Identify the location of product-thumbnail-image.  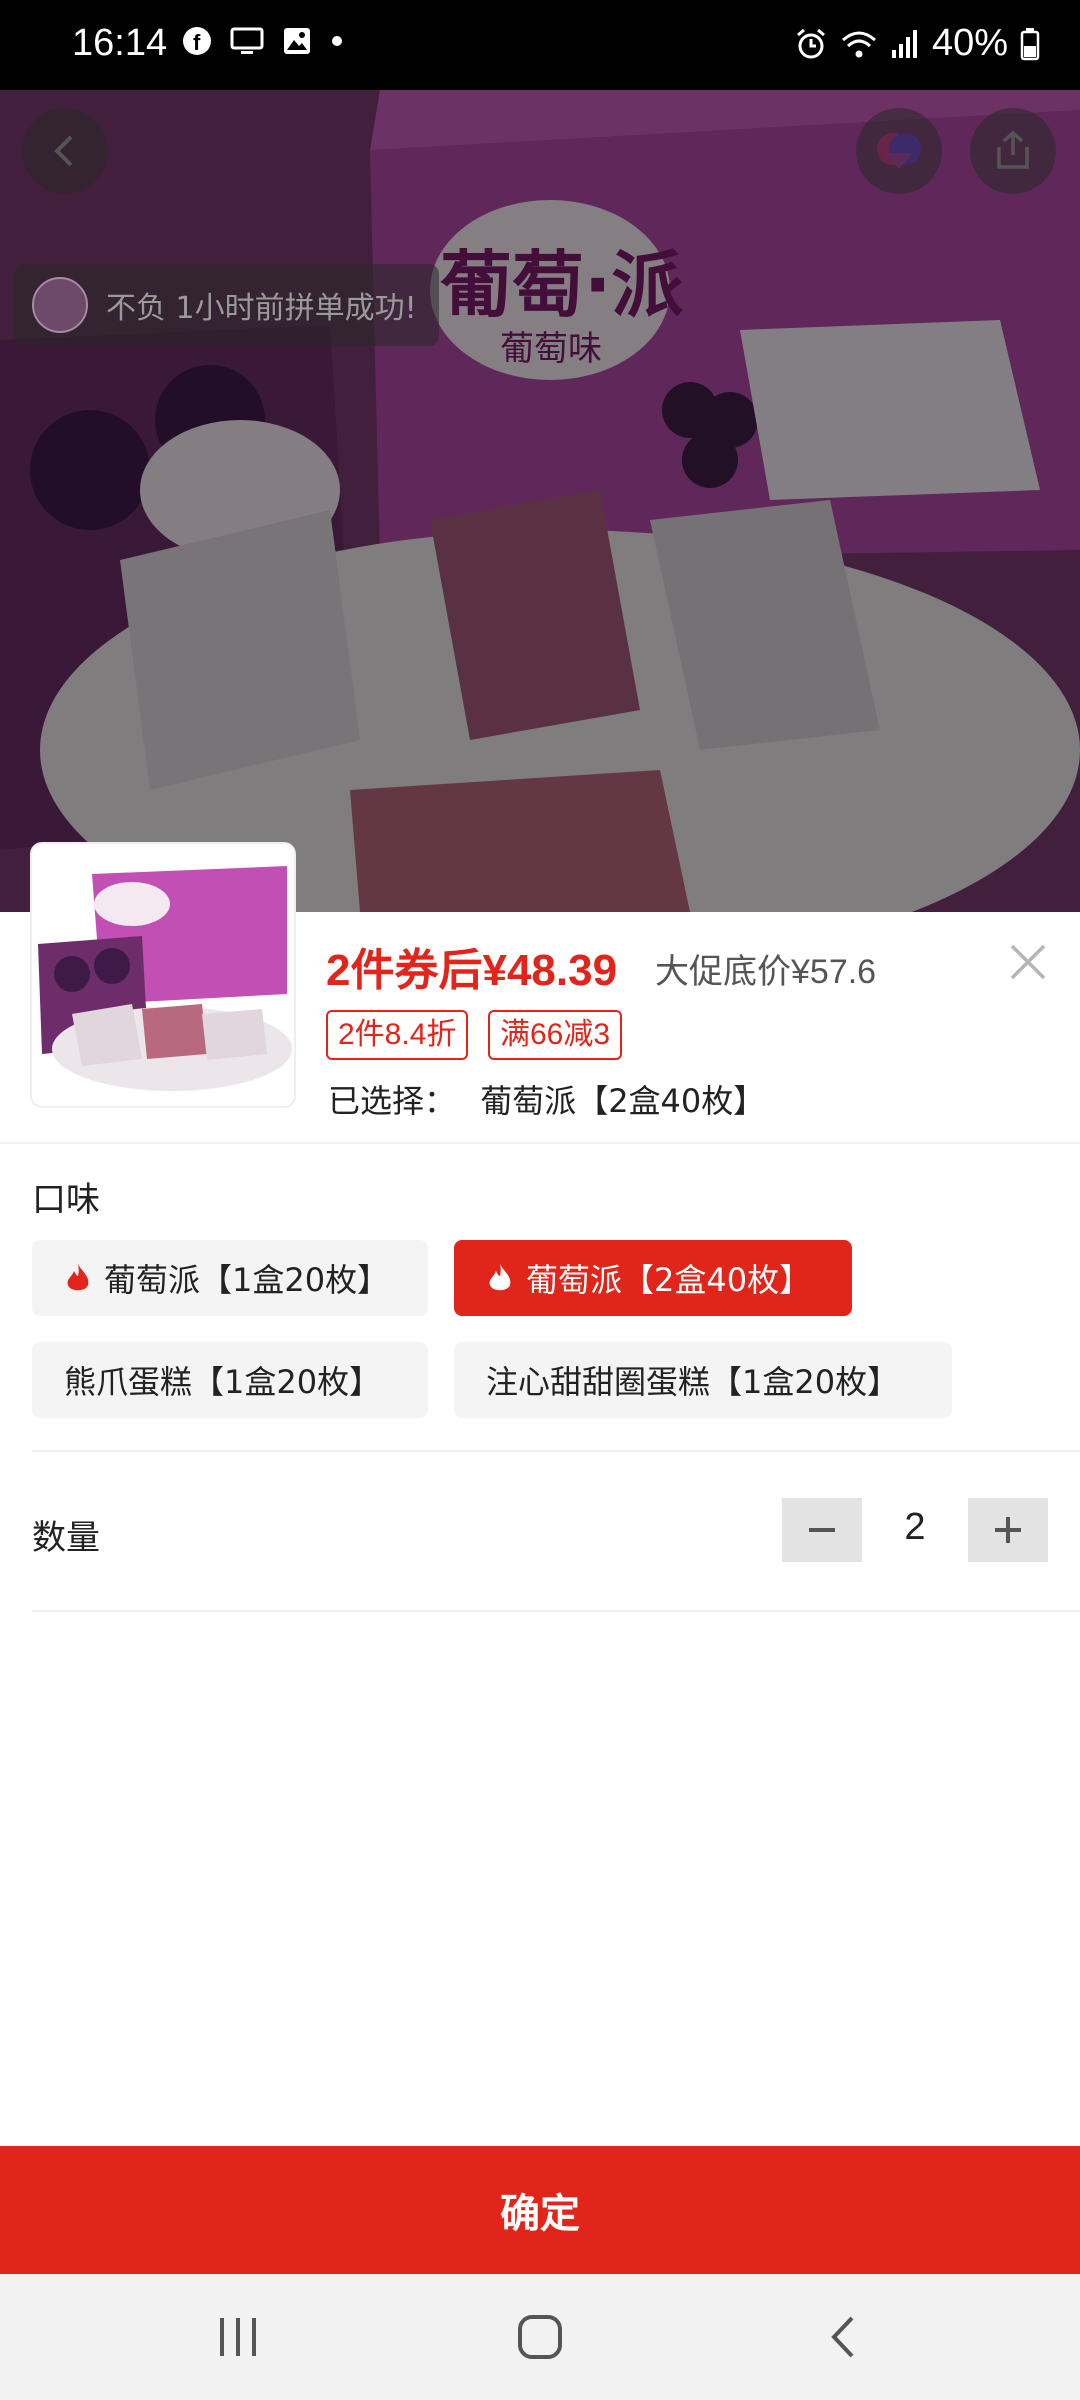
(163, 975).